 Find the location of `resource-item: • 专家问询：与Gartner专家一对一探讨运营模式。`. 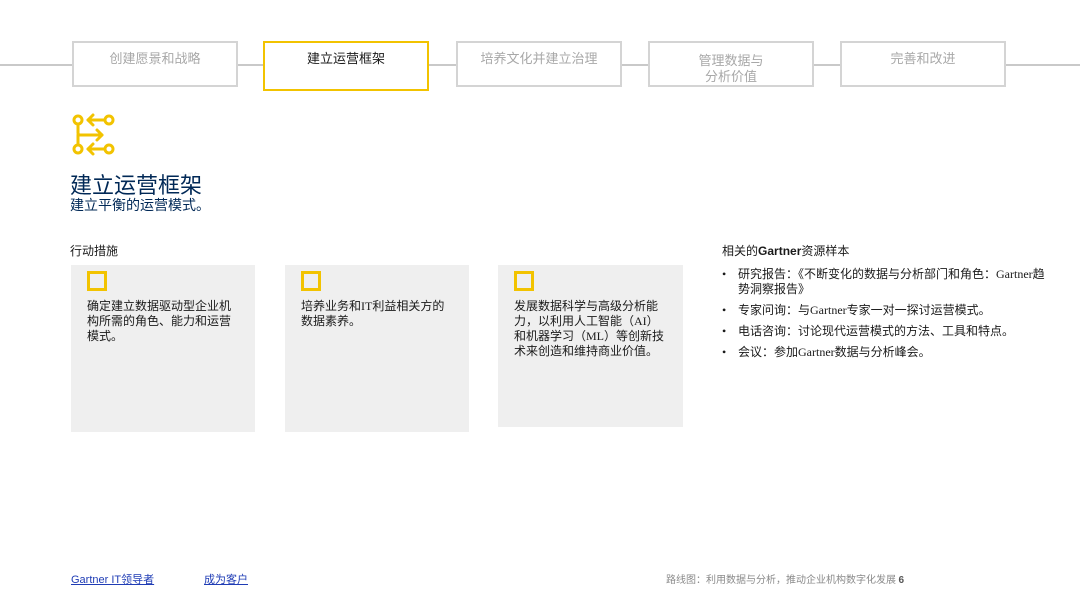

resource-item: • 专家问询：与Gartner专家一对一探讨运营模式。 is located at coordinates (887, 310).